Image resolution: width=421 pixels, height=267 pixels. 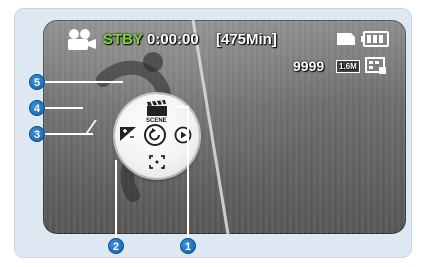 What do you see at coordinates (83, 82) in the screenshot?
I see `callout-5-leader` at bounding box center [83, 82].